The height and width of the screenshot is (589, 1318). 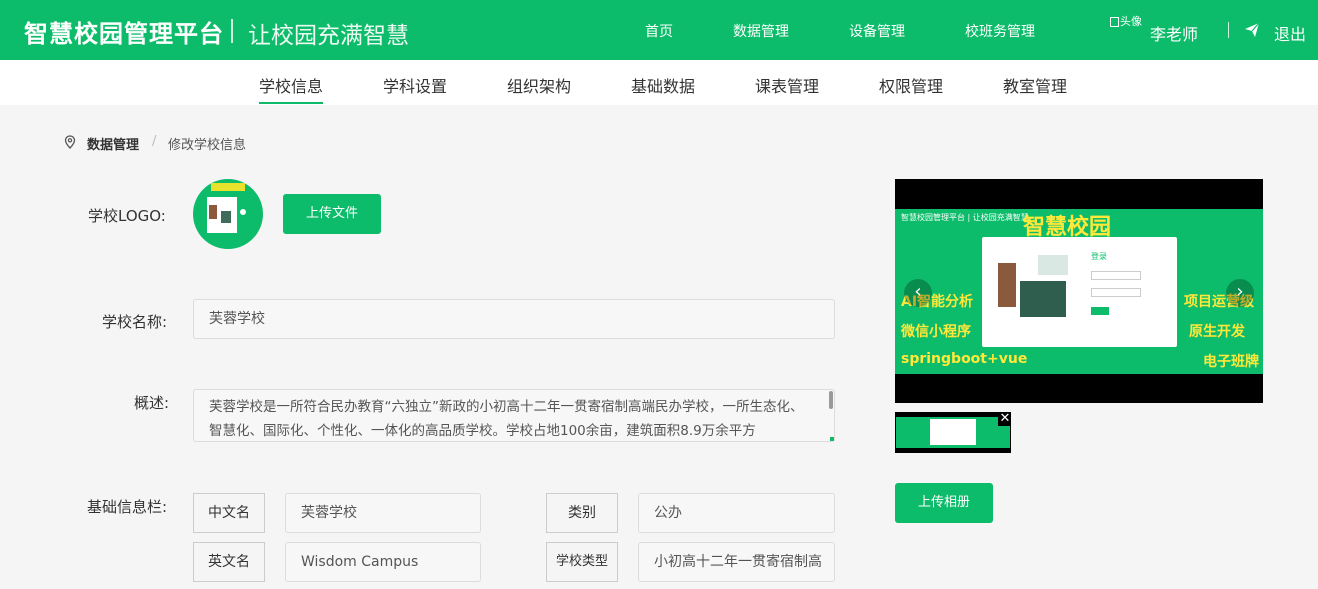 I want to click on school-name-input: 芙蓉学校, so click(x=514, y=319).